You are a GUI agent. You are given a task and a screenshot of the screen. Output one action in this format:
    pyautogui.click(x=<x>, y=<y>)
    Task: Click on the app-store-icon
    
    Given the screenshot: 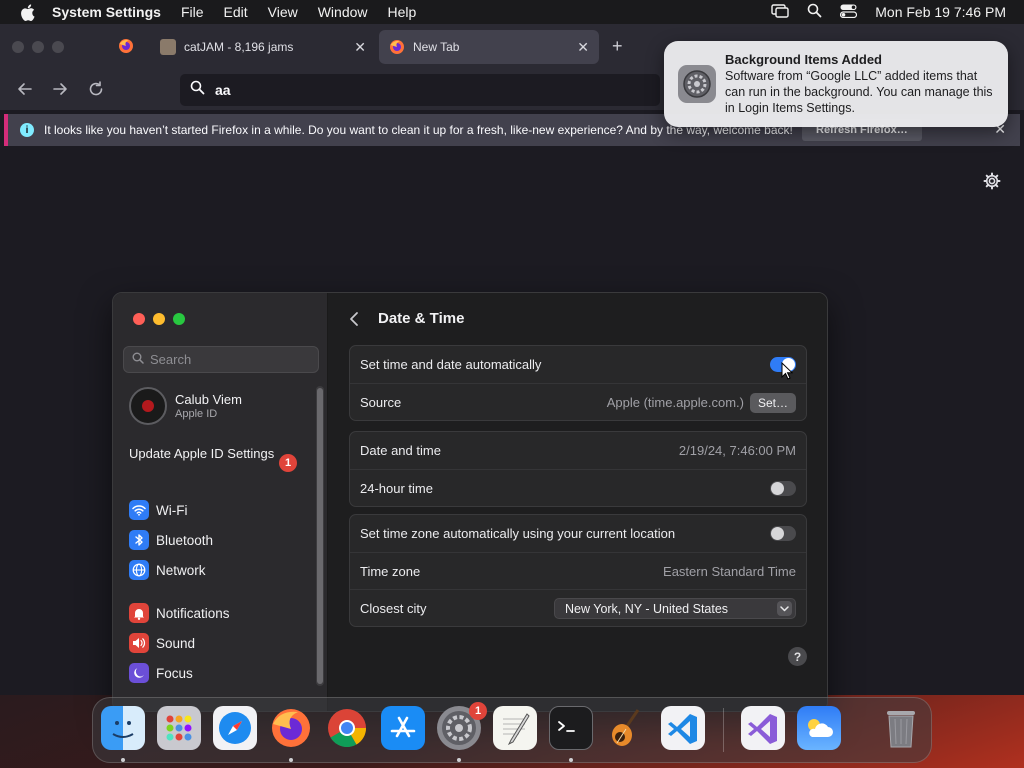 What is the action you would take?
    pyautogui.click(x=403, y=728)
    